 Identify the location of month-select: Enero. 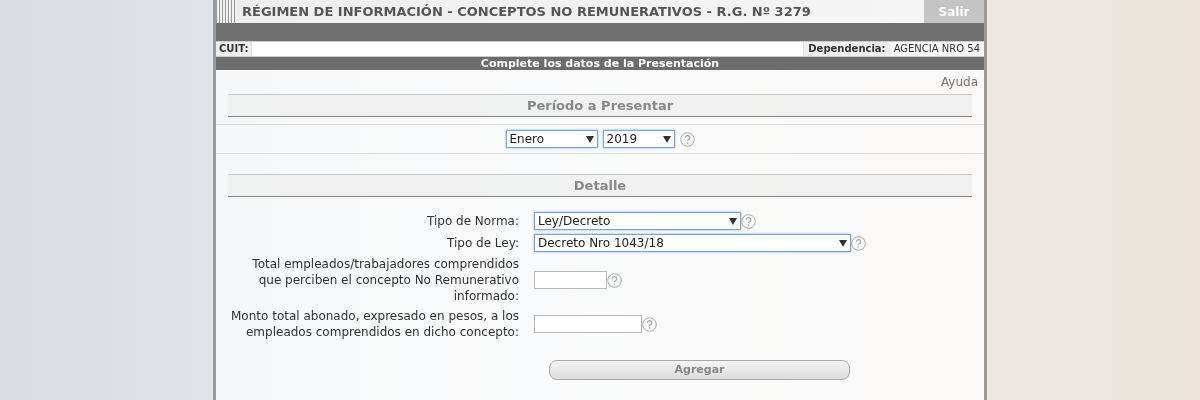
(551, 139).